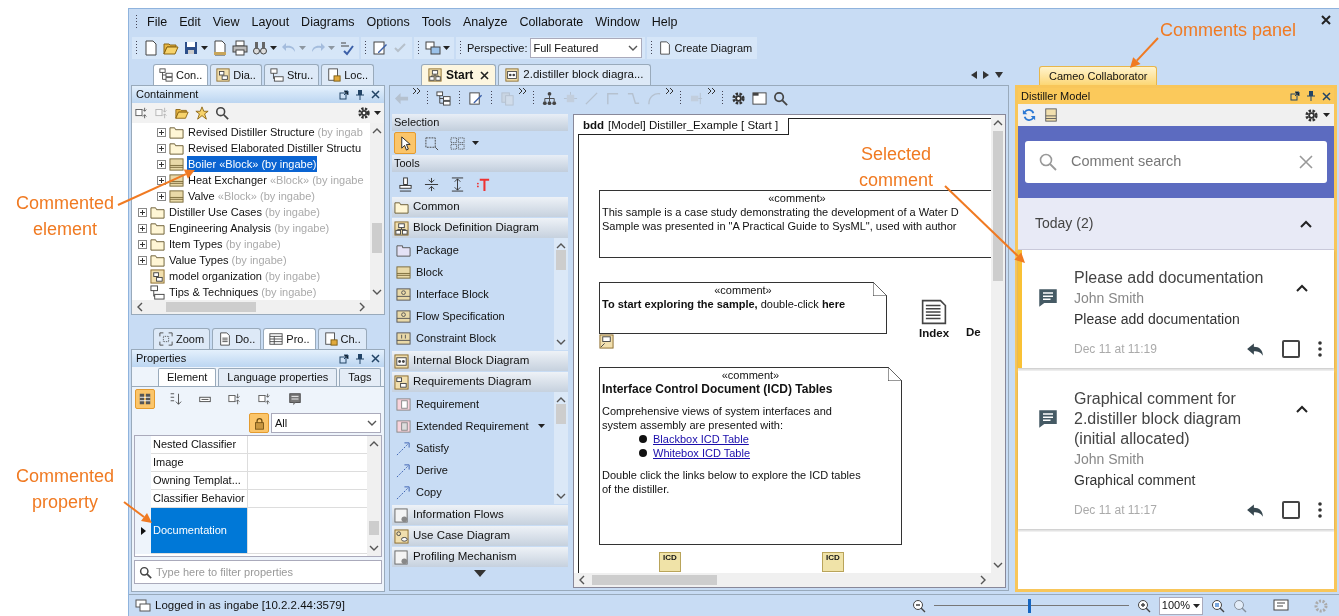 This screenshot has width=1339, height=616. I want to click on shape-label: Index, so click(934, 333).